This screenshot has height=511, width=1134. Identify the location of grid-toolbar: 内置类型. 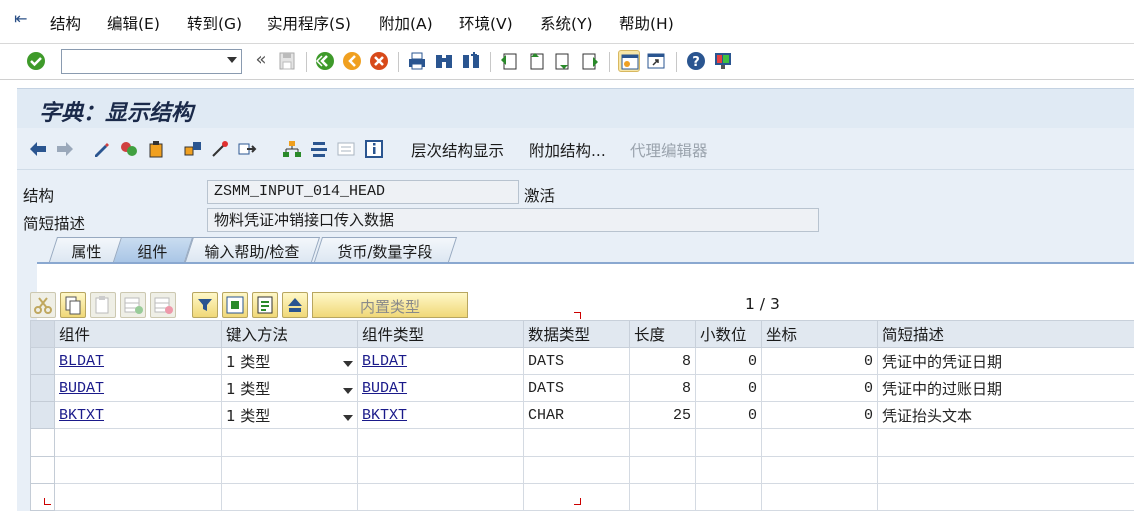
(260, 307).